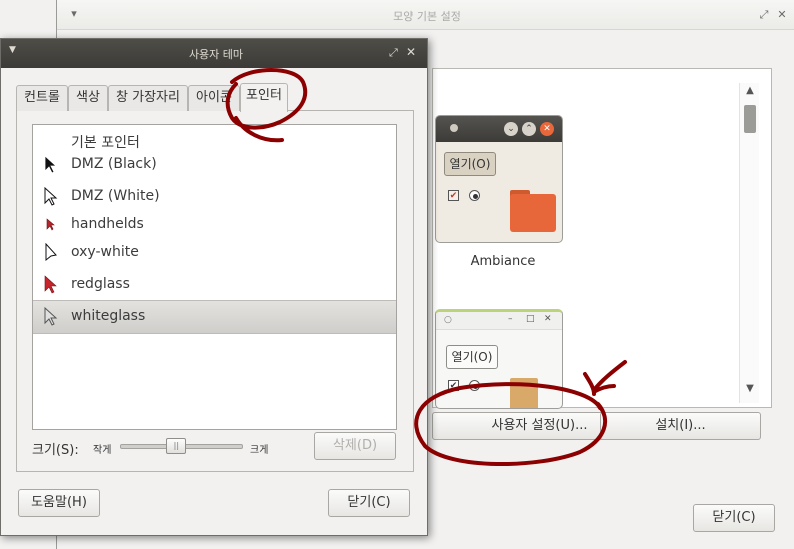 This screenshot has width=794, height=549. I want to click on bg-close-button: 닫기(C), so click(734, 518).